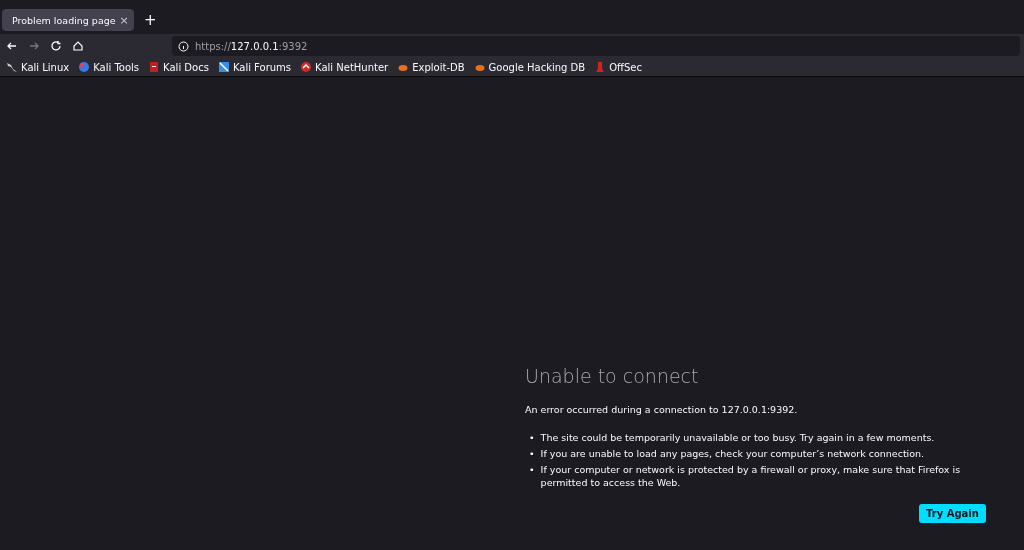 The width and height of the screenshot is (1024, 550). Describe the element at coordinates (618, 67) in the screenshot. I see `bookmark: OffSec` at that location.